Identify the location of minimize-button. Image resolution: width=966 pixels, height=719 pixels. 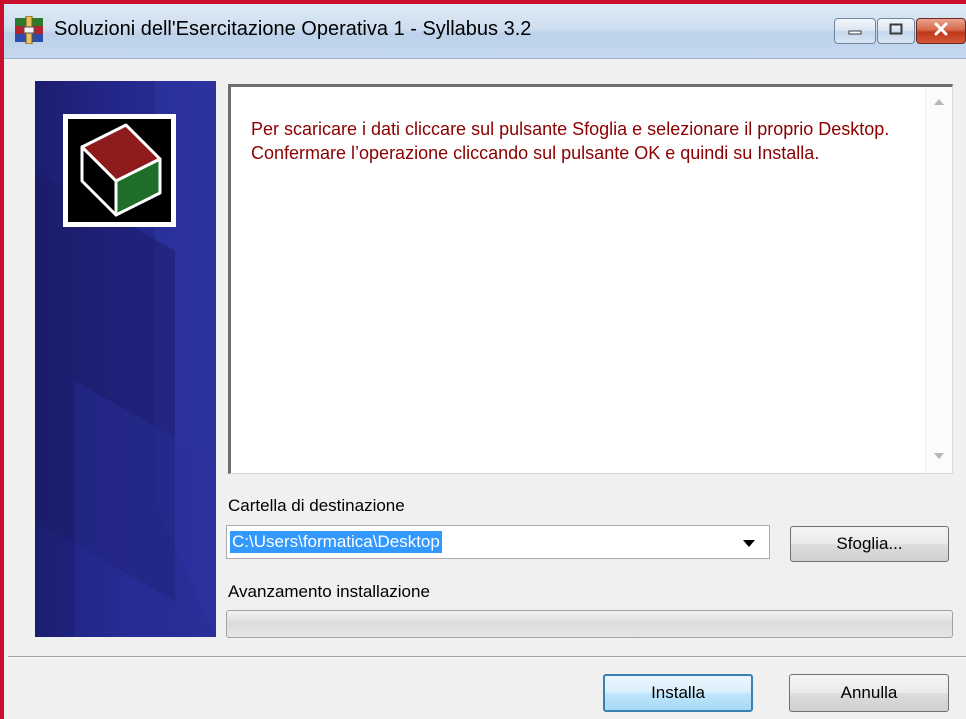
(855, 31).